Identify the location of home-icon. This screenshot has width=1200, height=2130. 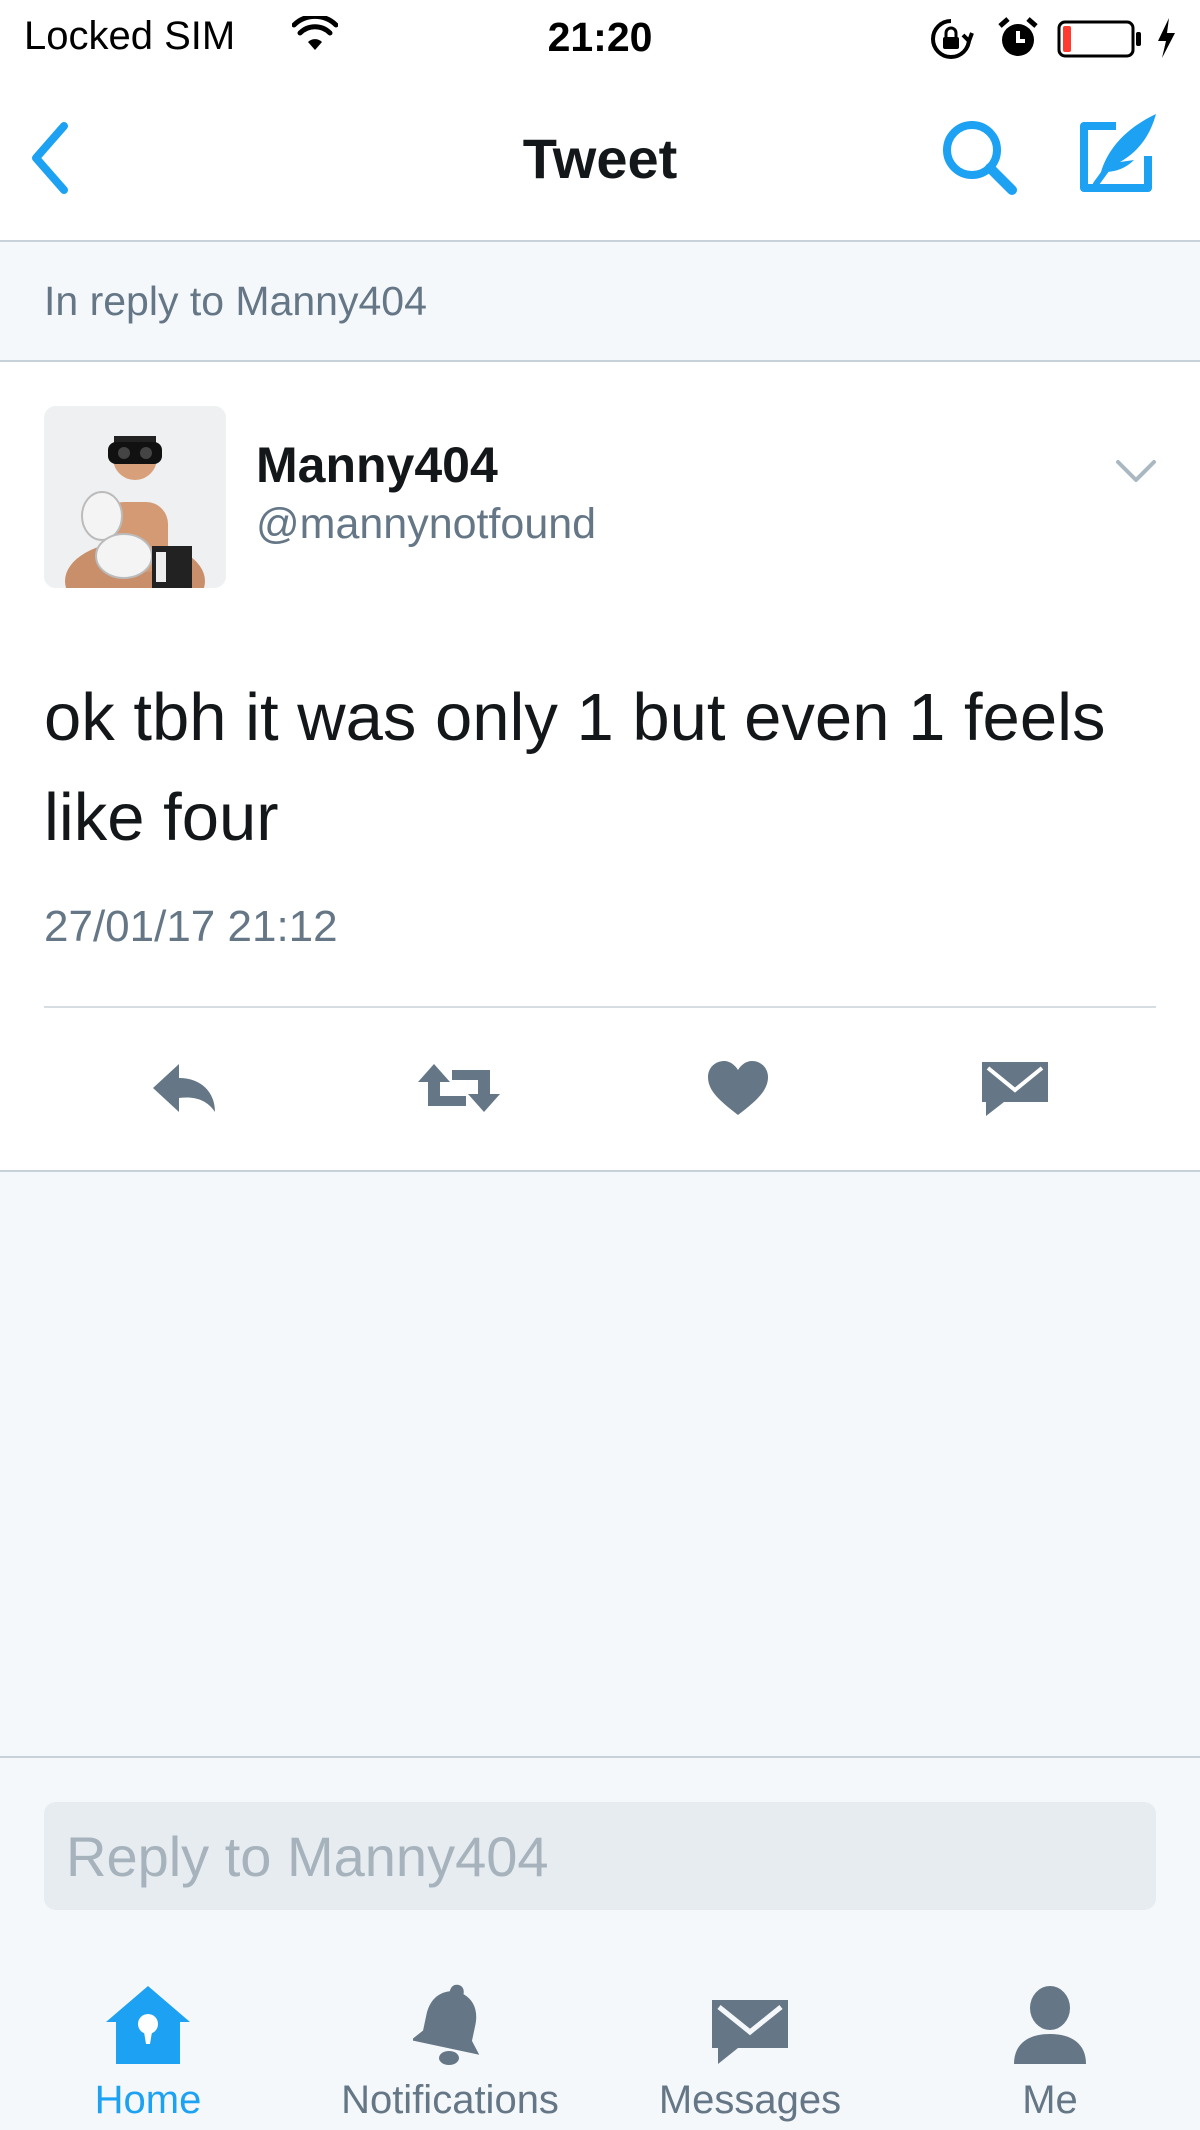
(148, 2021).